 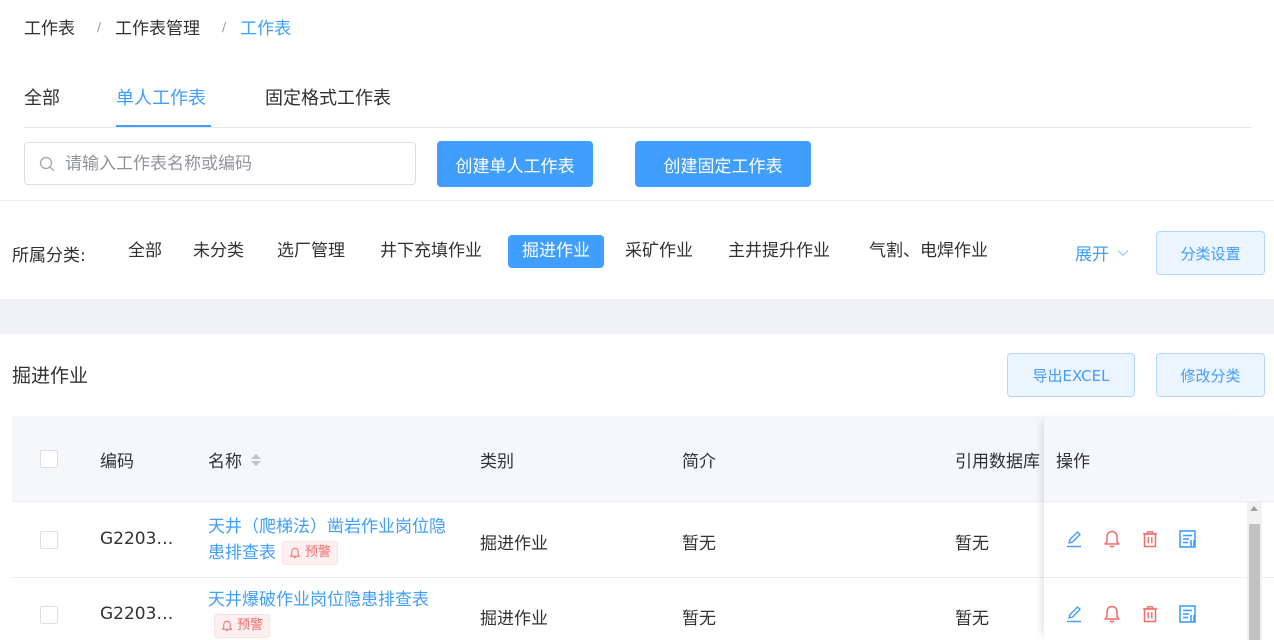 I want to click on search-box, so click(x=220, y=163).